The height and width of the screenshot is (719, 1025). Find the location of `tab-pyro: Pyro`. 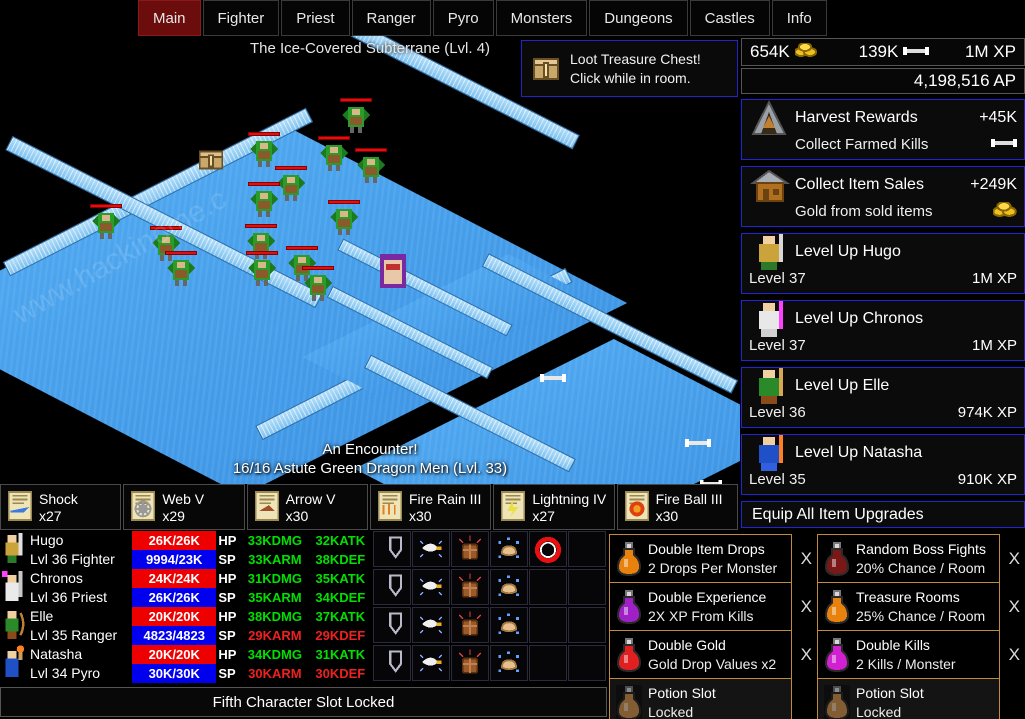

tab-pyro: Pyro is located at coordinates (463, 18).